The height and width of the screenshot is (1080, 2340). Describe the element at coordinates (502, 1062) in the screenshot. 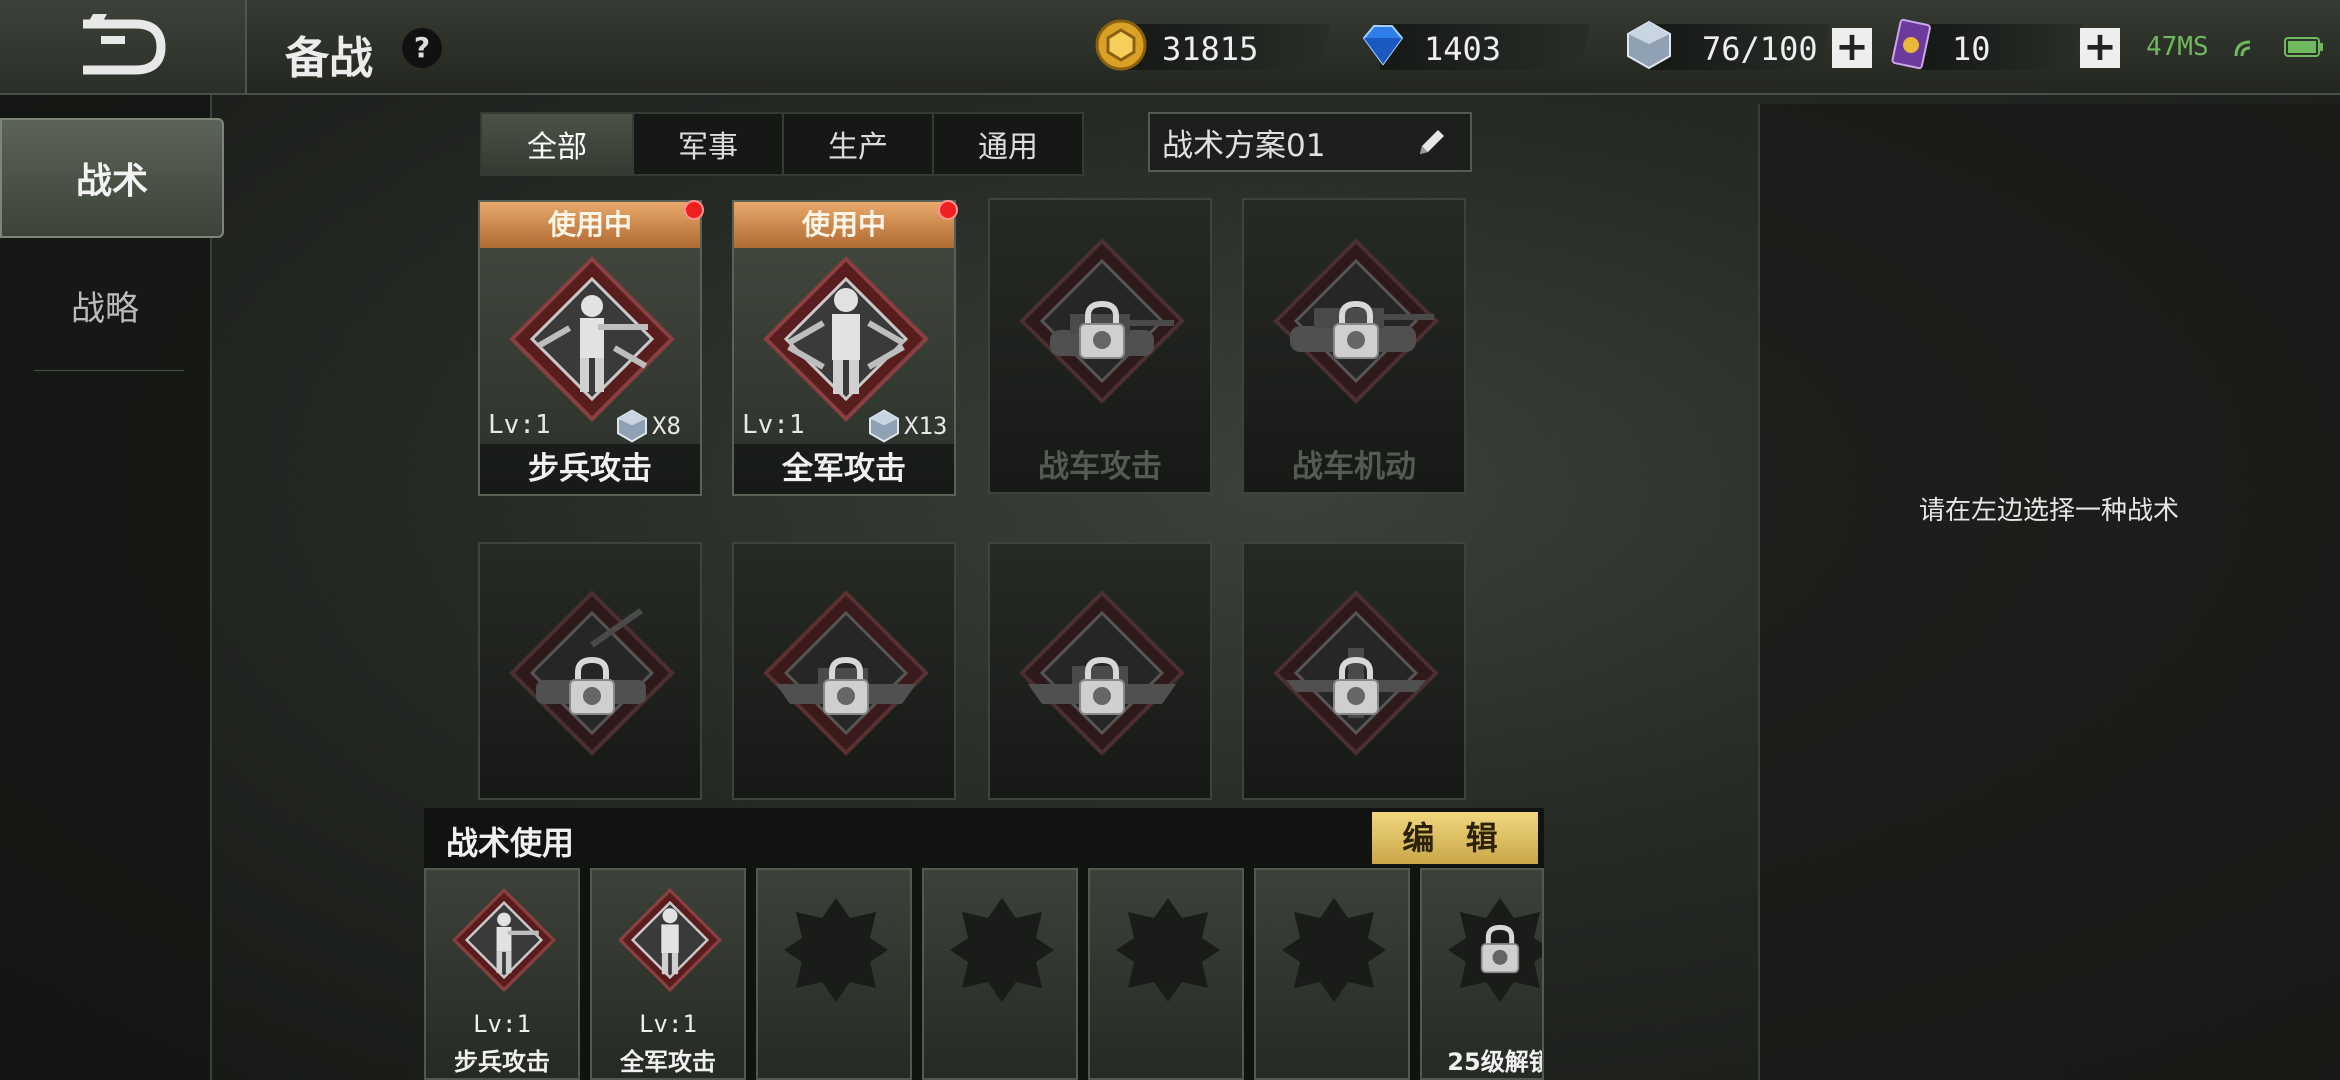

I see `slot-name: 步兵攻击` at that location.